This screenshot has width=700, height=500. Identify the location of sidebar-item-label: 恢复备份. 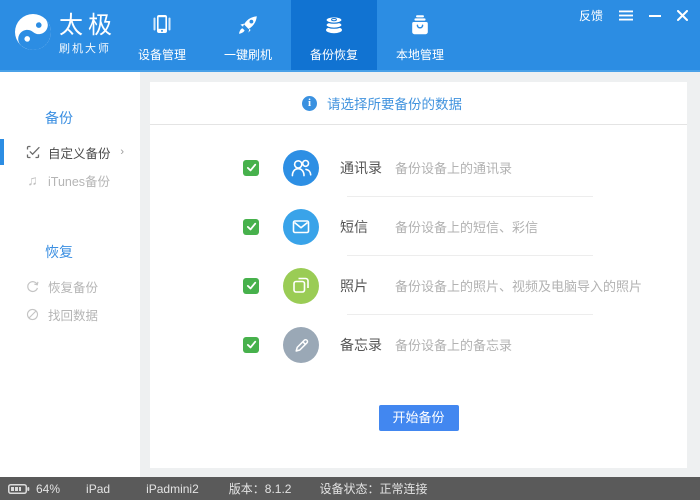
(73, 287).